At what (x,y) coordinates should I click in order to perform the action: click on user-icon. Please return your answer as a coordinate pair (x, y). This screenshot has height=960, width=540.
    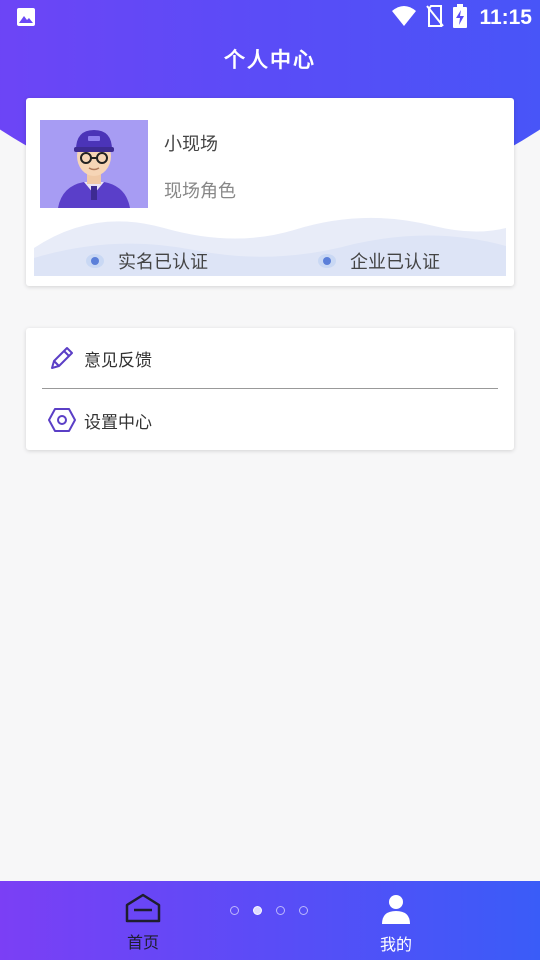
    Looking at the image, I should click on (396, 912).